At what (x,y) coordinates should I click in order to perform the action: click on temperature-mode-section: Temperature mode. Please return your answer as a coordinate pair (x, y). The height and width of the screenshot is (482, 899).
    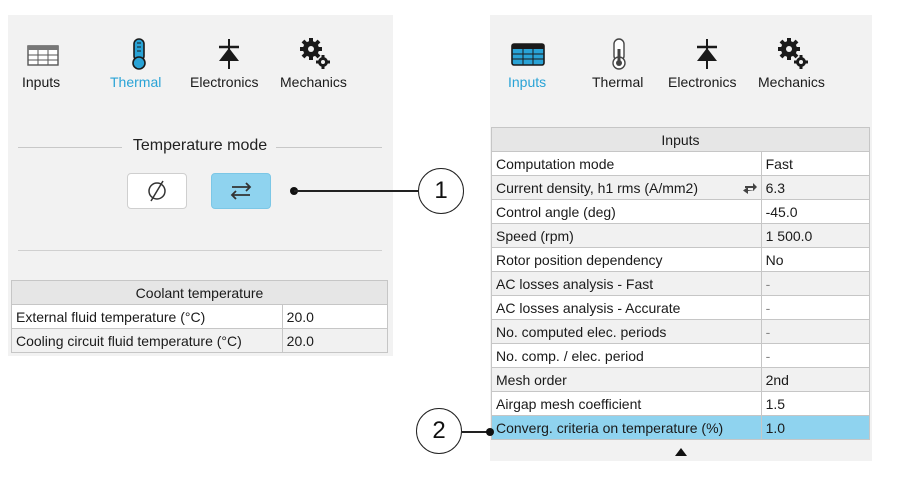
    Looking at the image, I should click on (200, 147).